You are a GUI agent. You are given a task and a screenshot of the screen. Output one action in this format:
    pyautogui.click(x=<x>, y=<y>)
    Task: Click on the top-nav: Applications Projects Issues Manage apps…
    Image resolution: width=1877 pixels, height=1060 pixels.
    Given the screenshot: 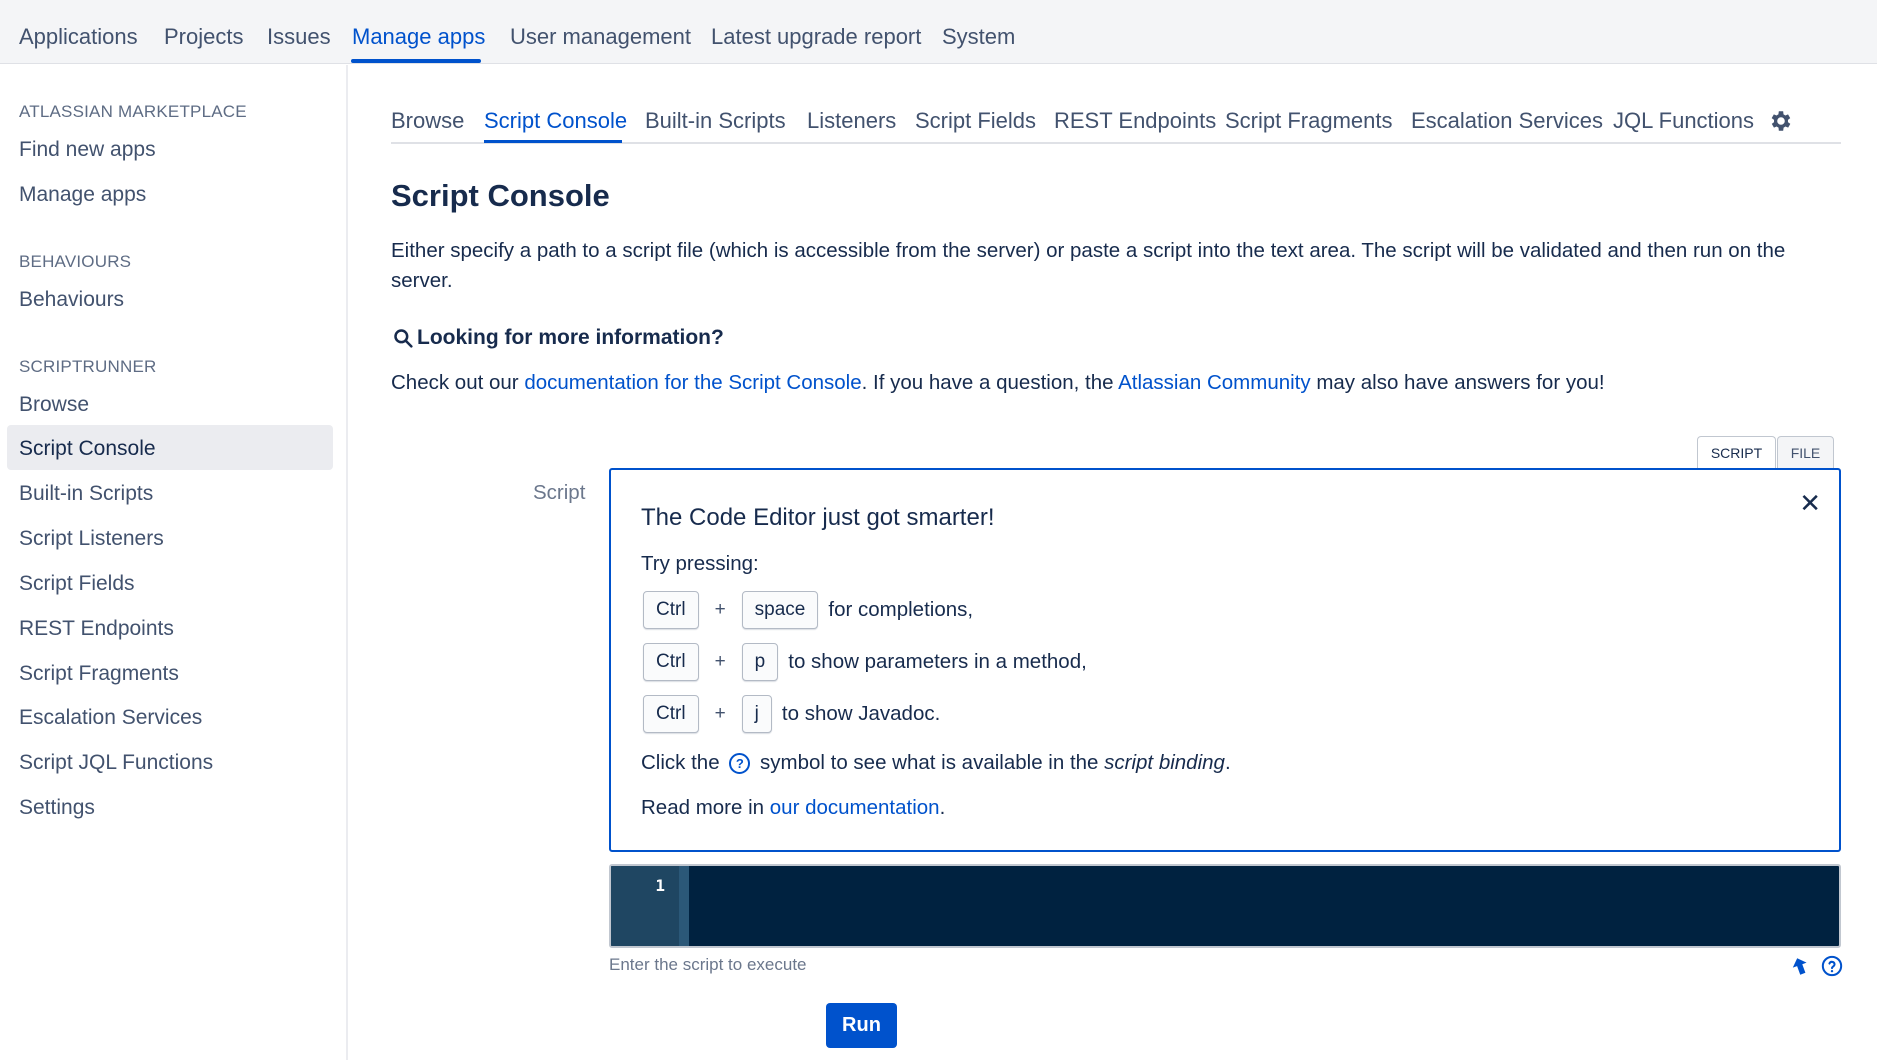 What is the action you would take?
    pyautogui.click(x=938, y=32)
    